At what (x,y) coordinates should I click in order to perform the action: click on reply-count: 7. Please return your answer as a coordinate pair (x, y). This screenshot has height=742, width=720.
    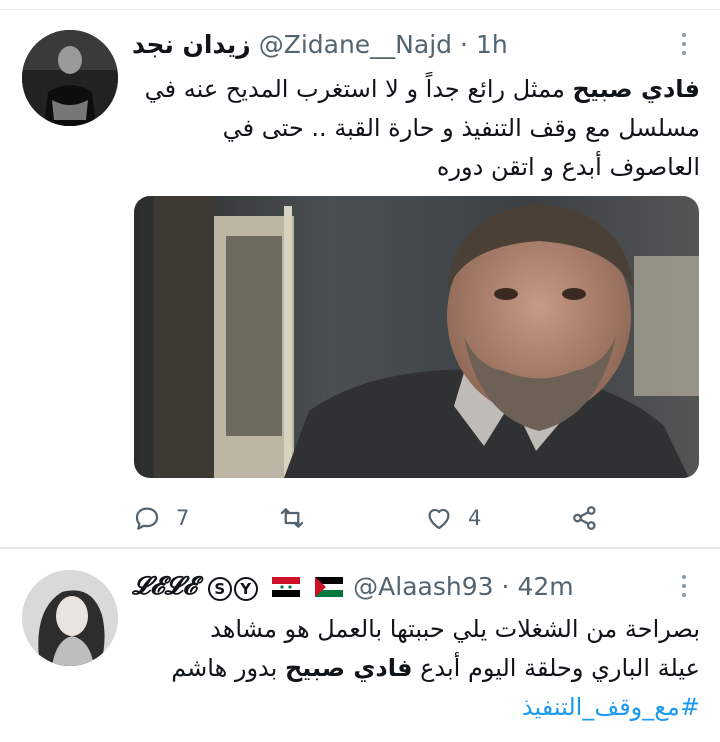
    Looking at the image, I should click on (183, 518).